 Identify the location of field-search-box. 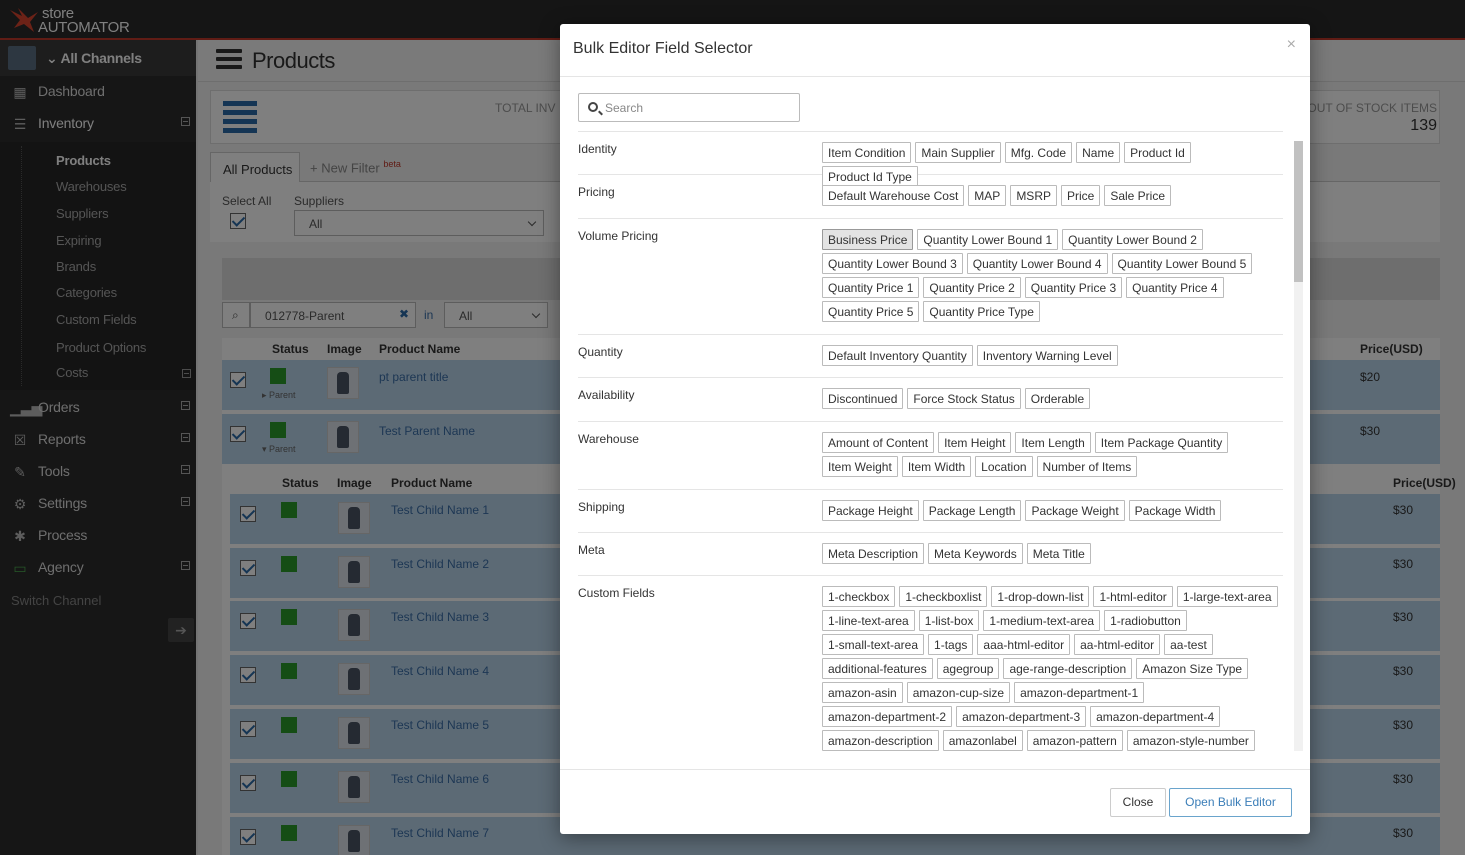
(689, 107).